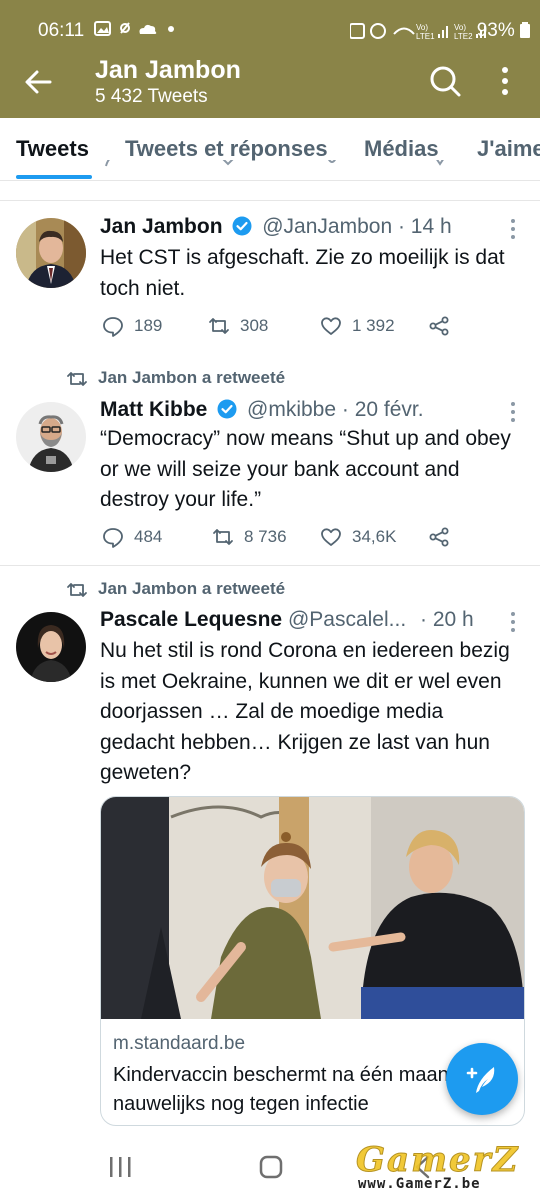 This screenshot has height=1200, width=540. I want to click on partial-action-row, so click(310, 167).